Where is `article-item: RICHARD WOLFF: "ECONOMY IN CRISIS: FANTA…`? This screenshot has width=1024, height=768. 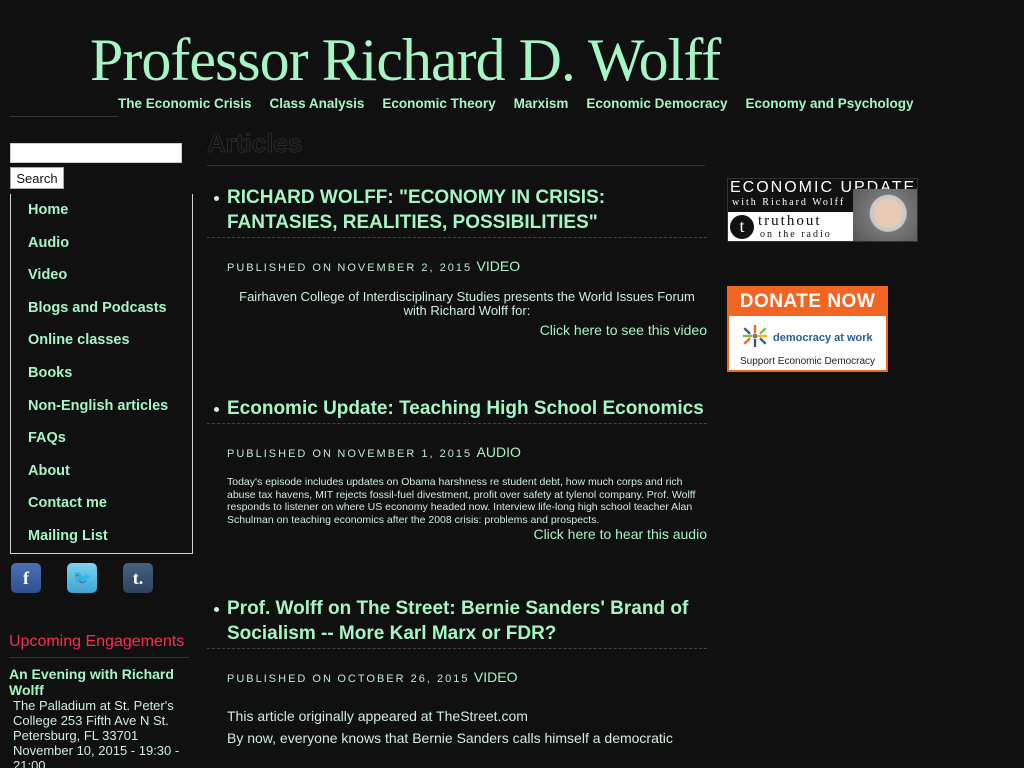 article-item: RICHARD WOLFF: "ECONOMY IN CRISIS: FANTA… is located at coordinates (457, 261).